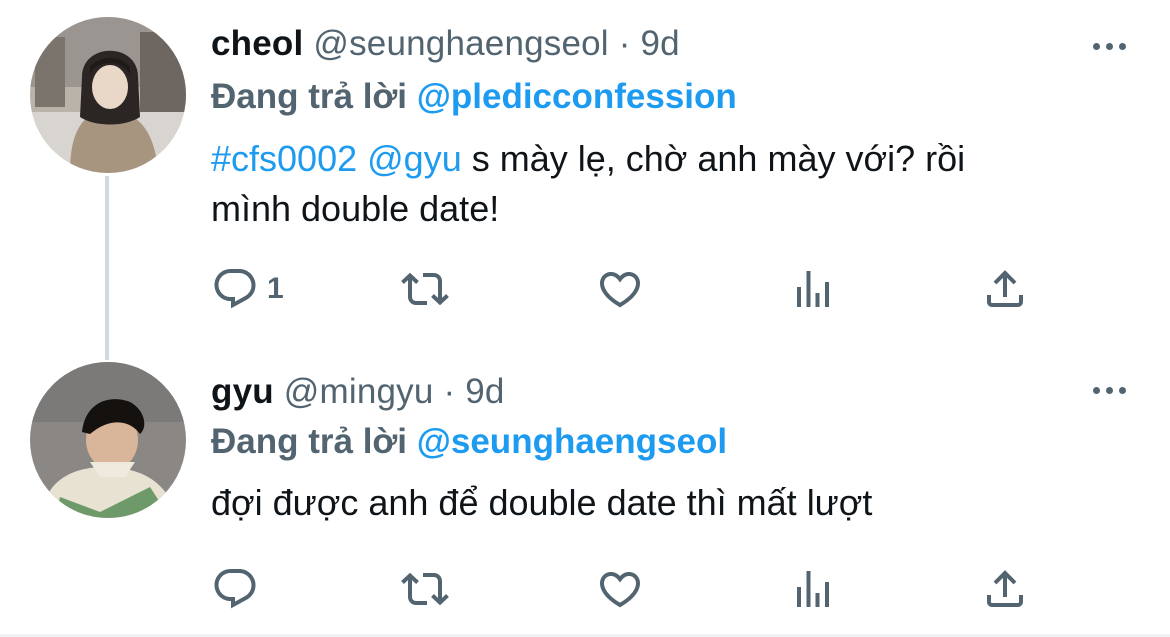 This screenshot has height=637, width=1170. Describe the element at coordinates (460, 43) in the screenshot. I see `handle: @seunghaengseol` at that location.